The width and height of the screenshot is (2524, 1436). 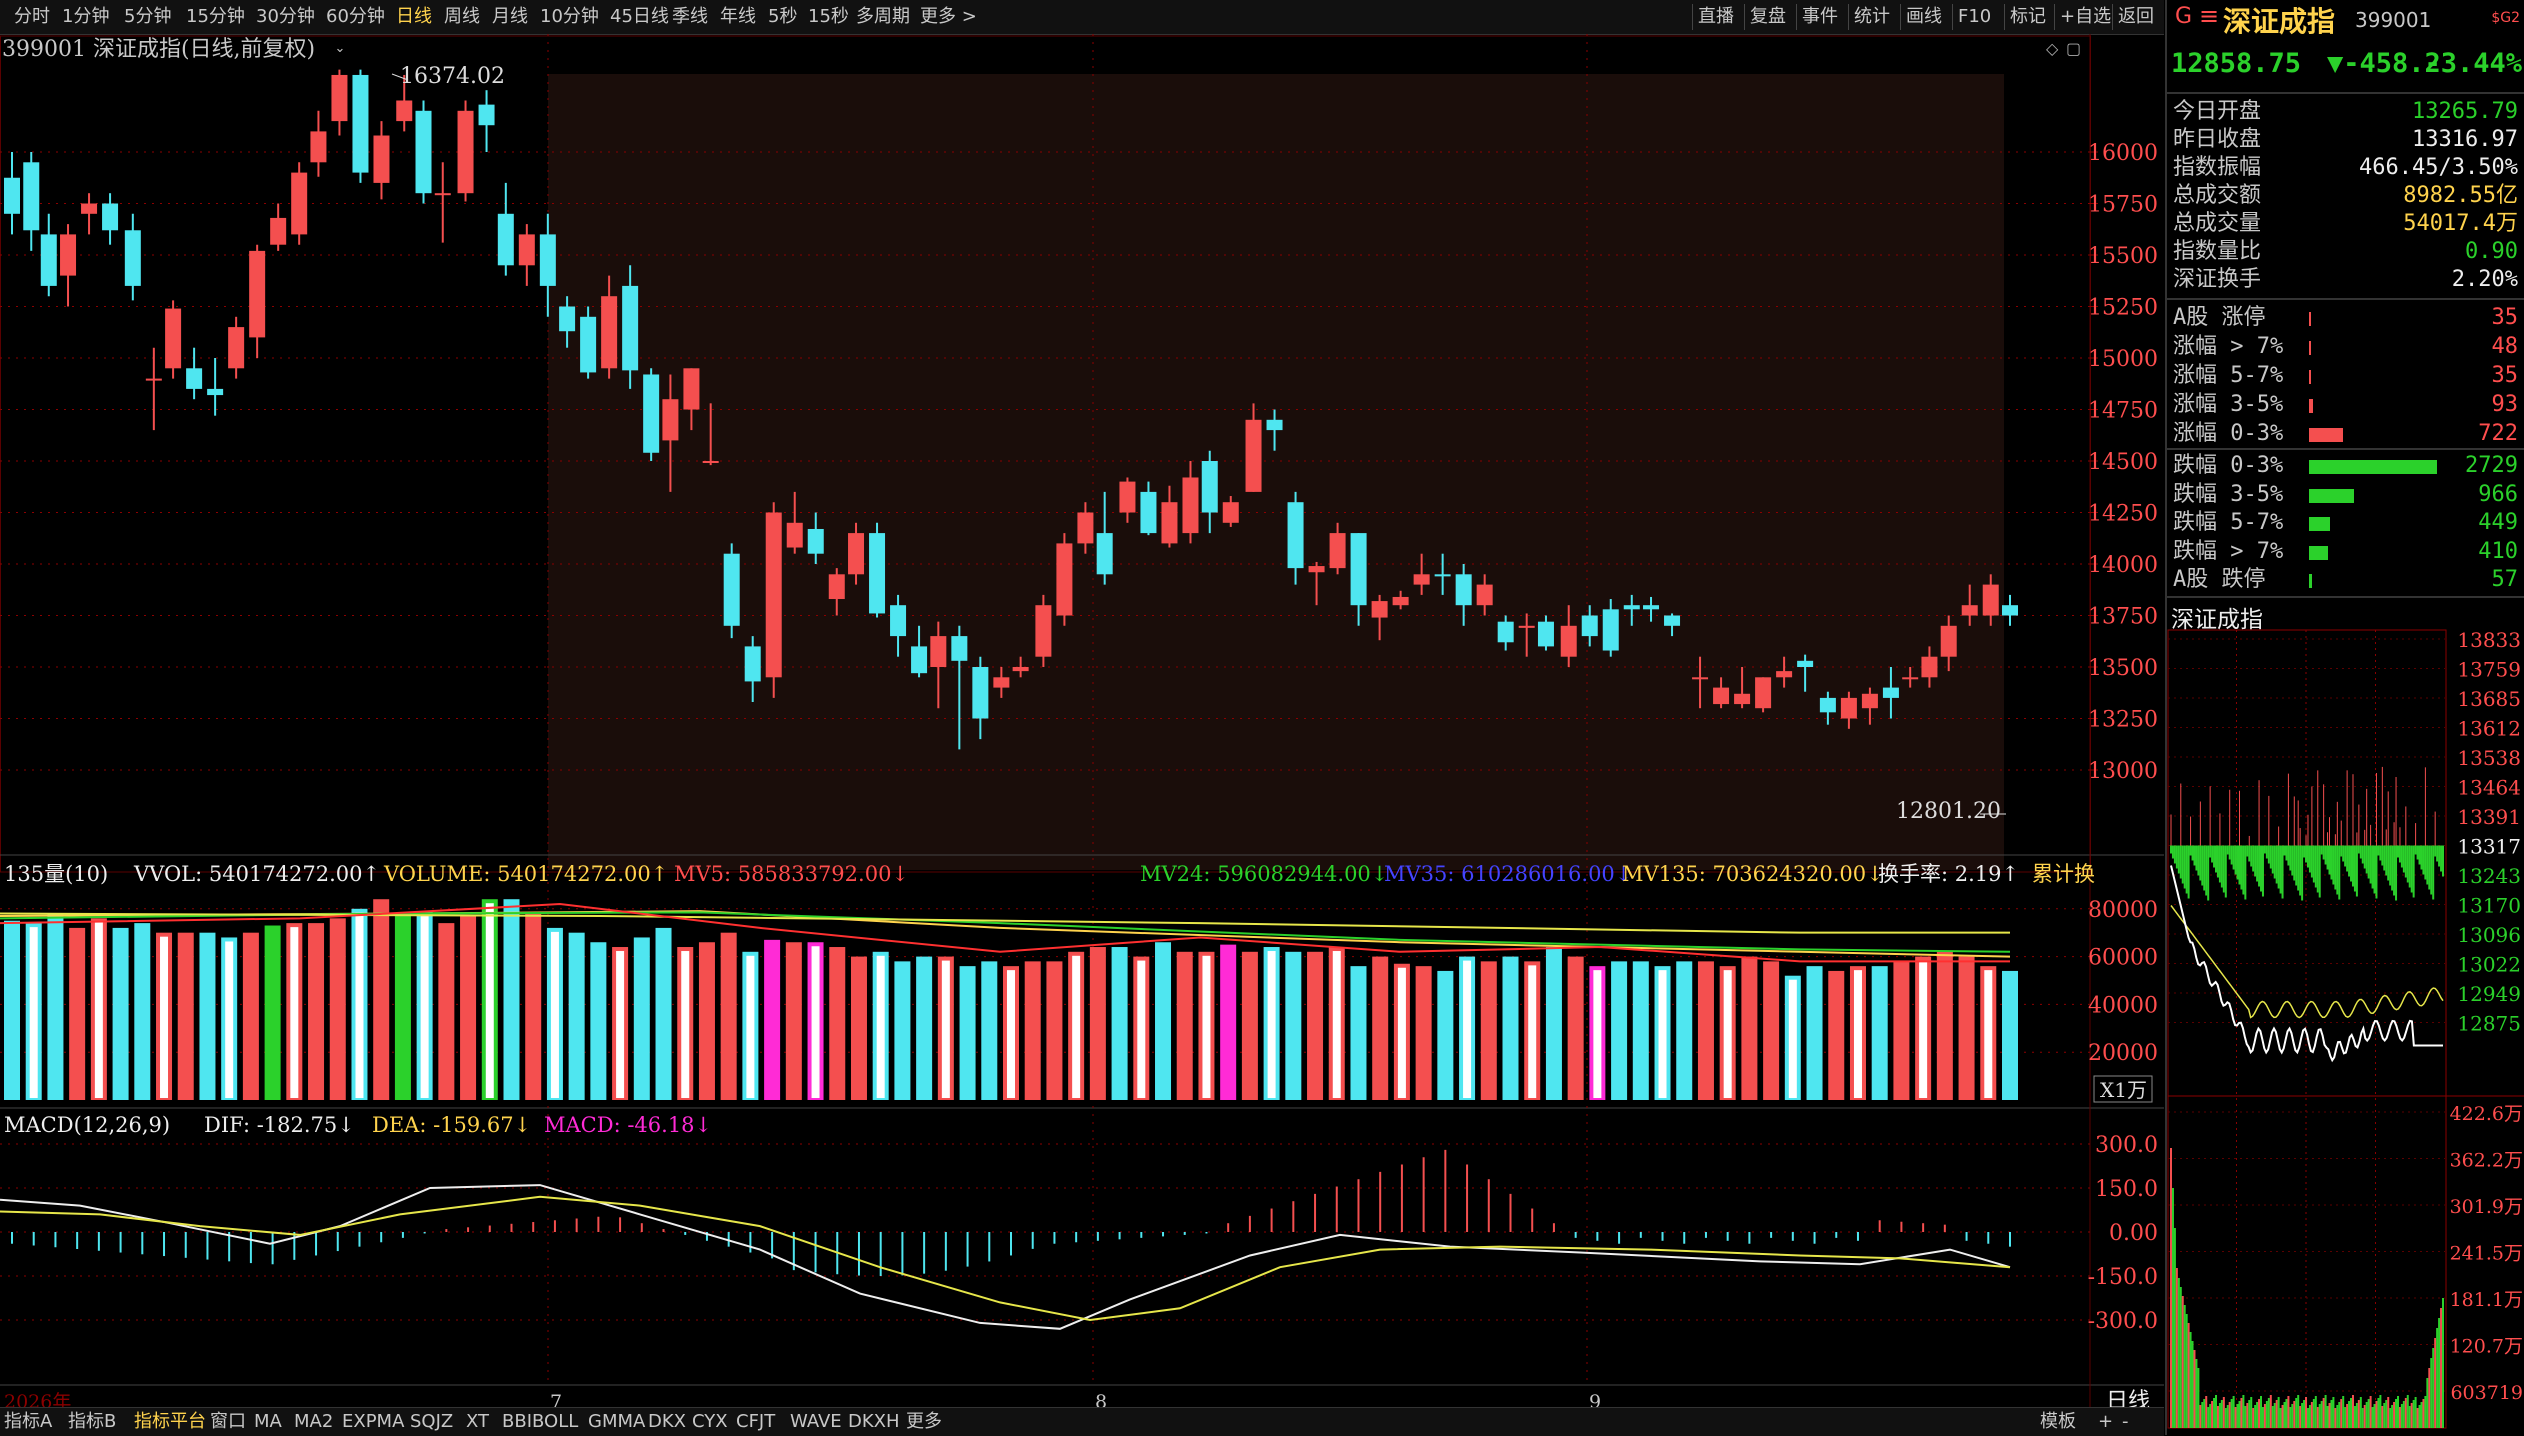 What do you see at coordinates (355, 17) in the screenshot?
I see `period-tab-5: 60分钟` at bounding box center [355, 17].